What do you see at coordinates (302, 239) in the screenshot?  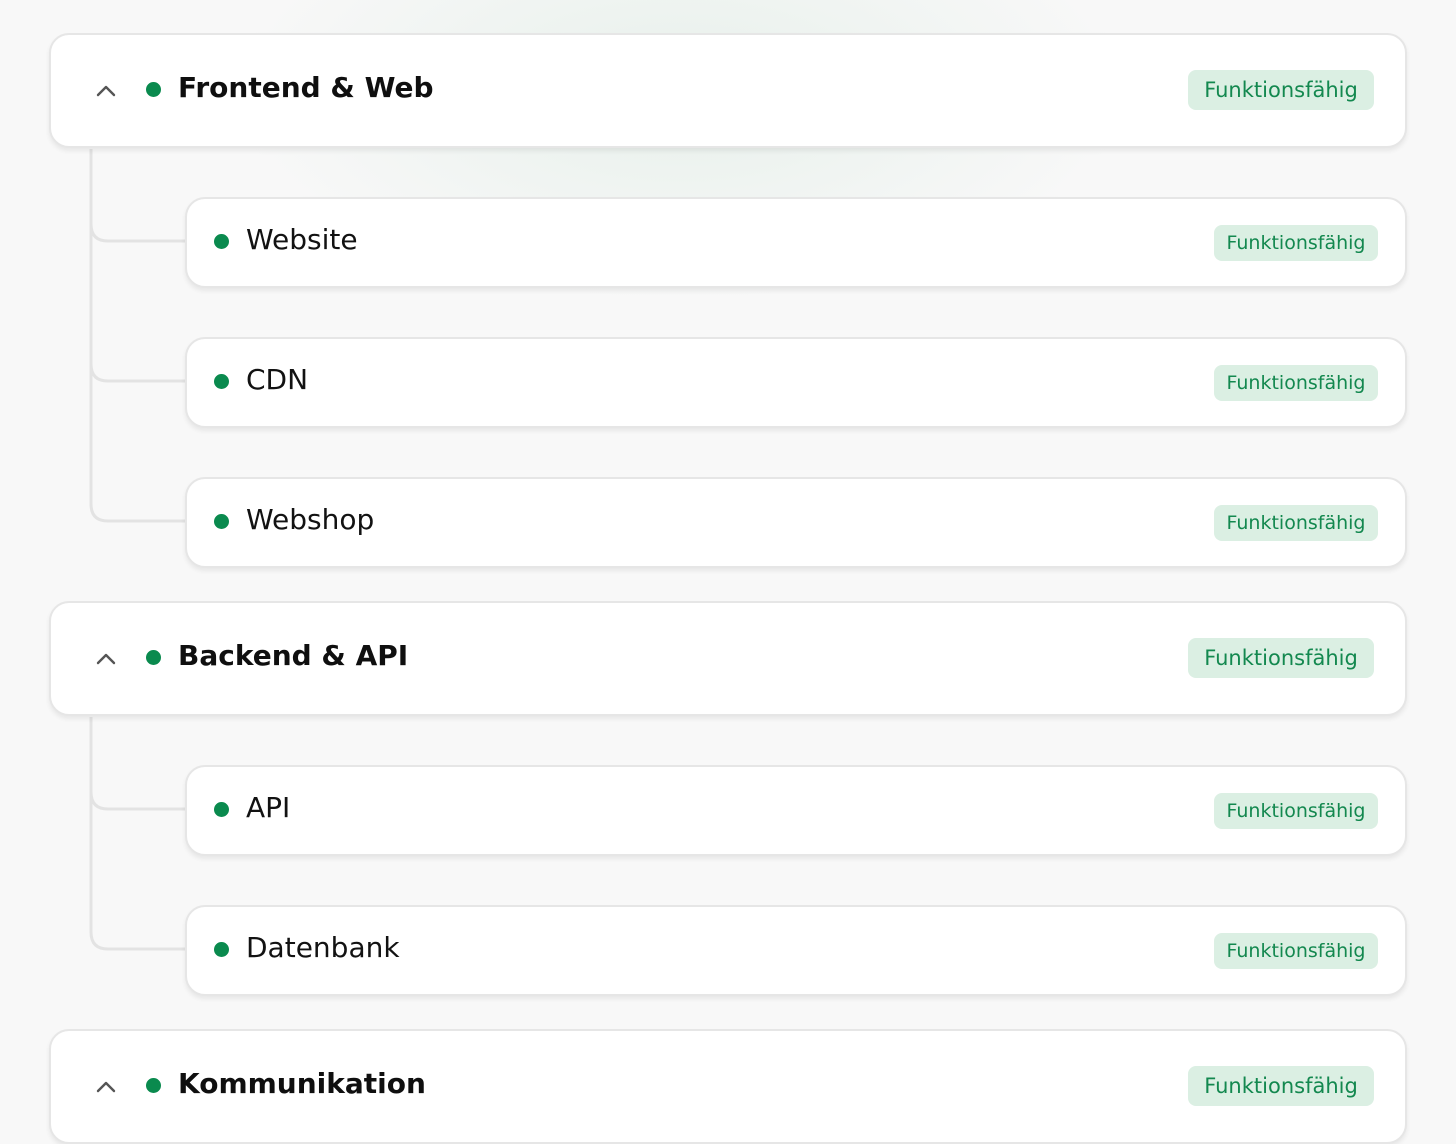 I see `service-name: Website` at bounding box center [302, 239].